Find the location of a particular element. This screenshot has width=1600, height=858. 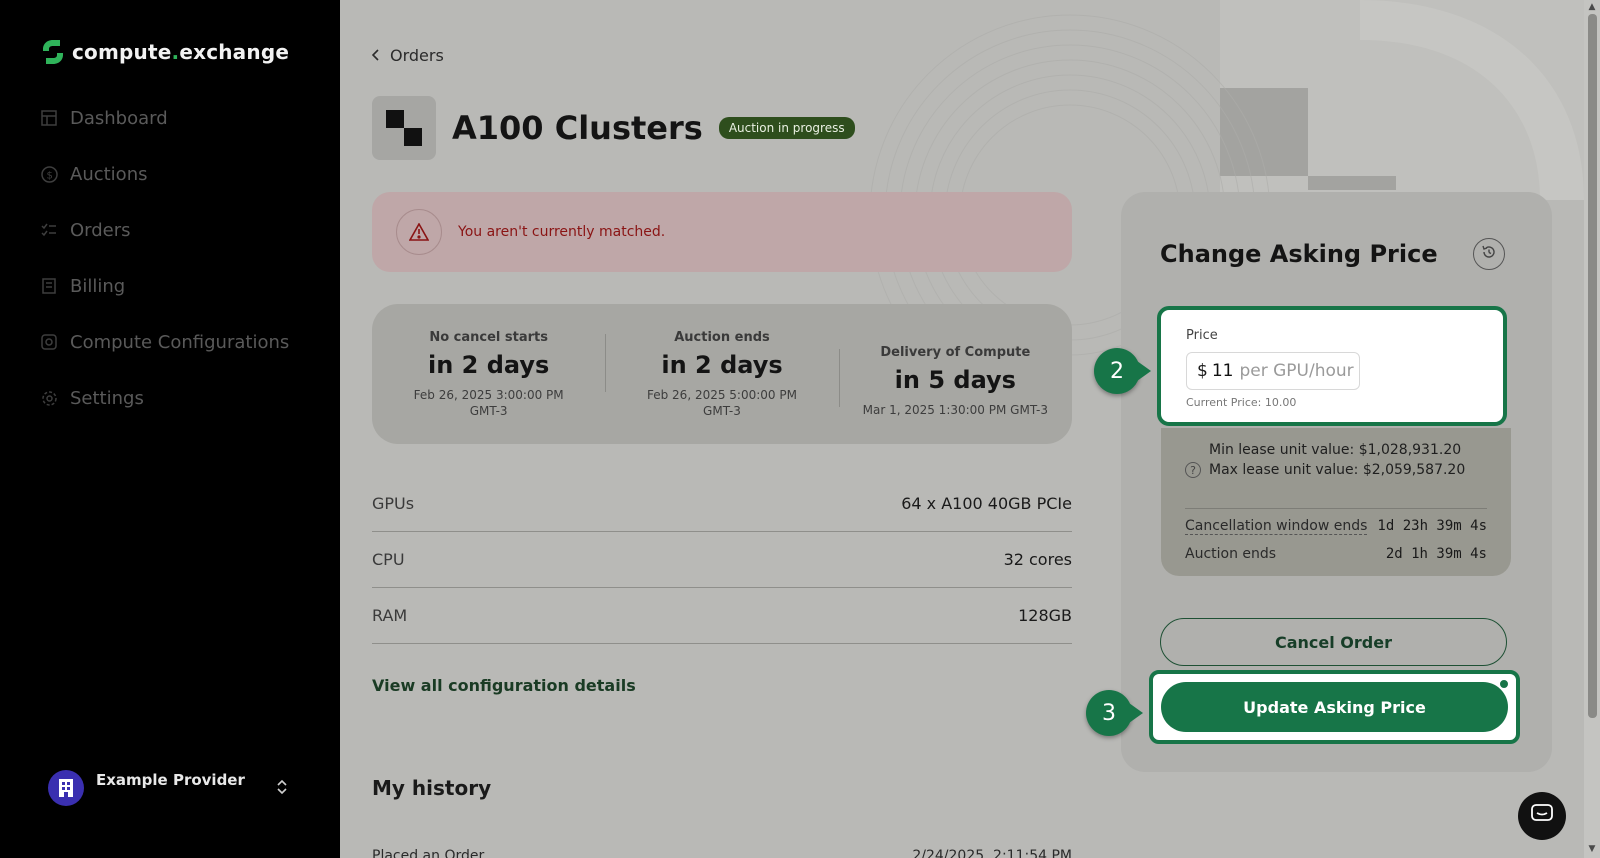

breadcrumb: Orders is located at coordinates (407, 55).